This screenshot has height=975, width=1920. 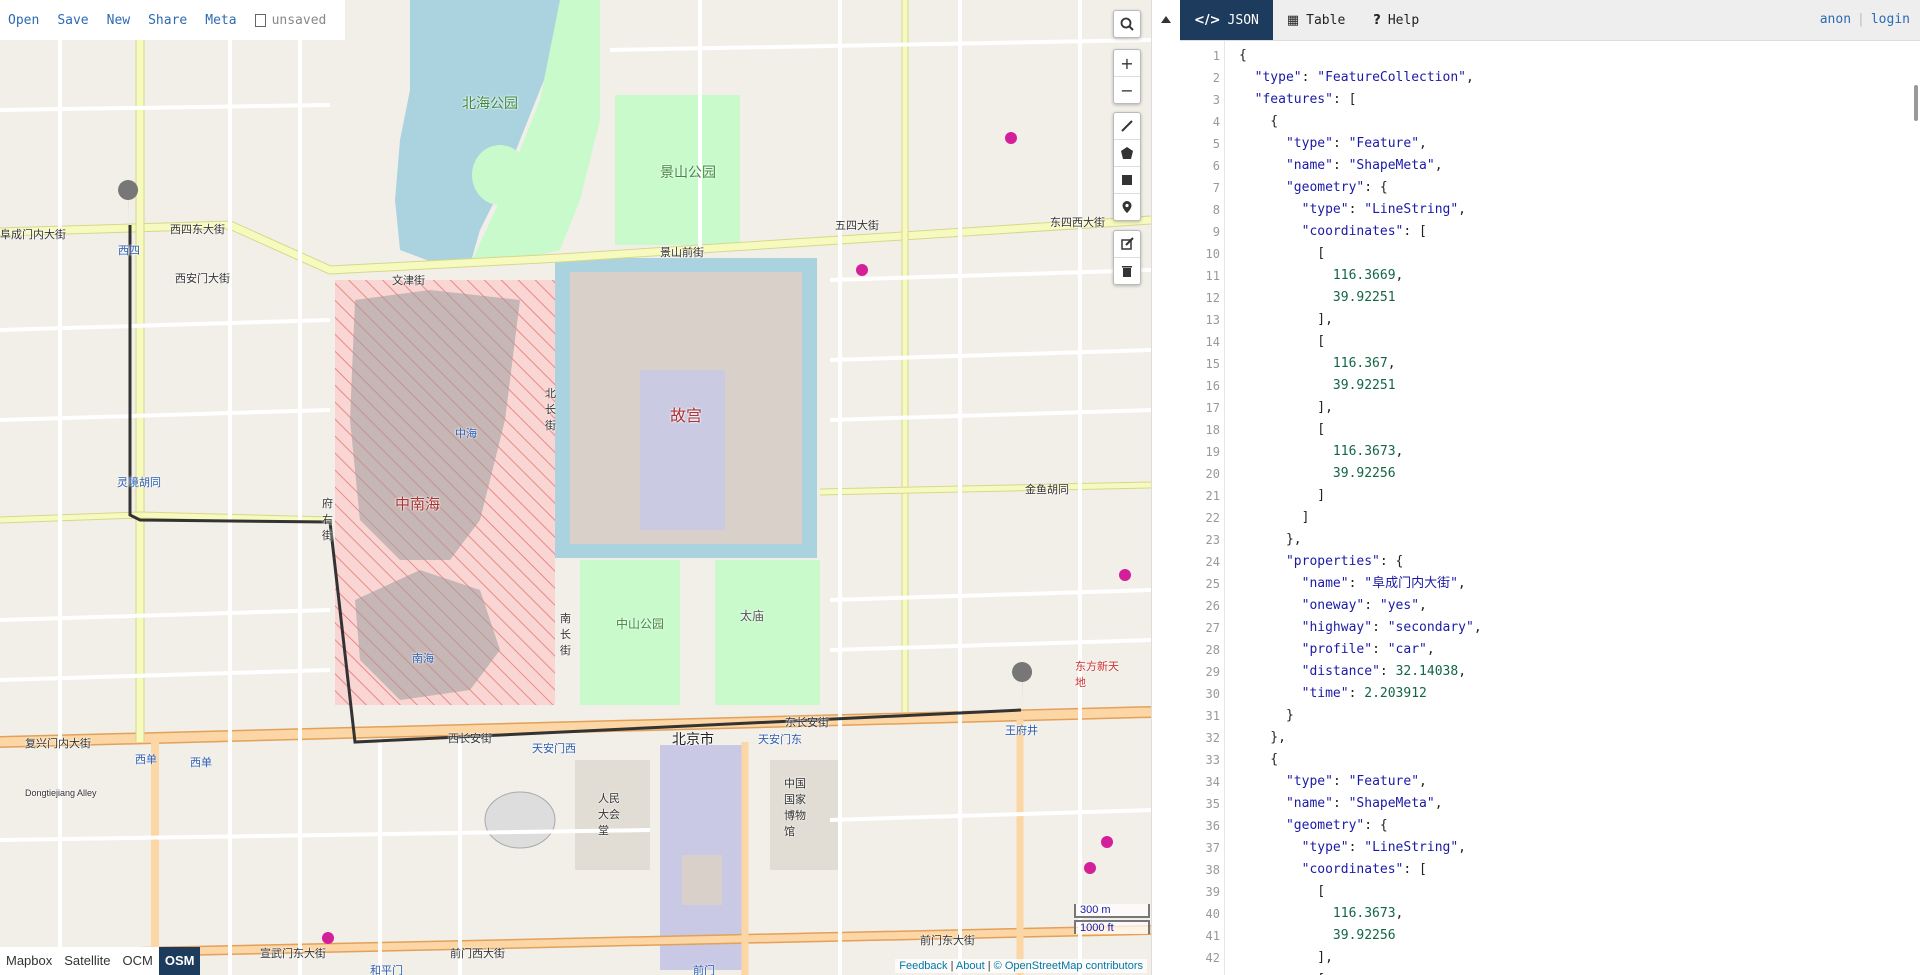 What do you see at coordinates (1127, 63) in the screenshot?
I see `zoom-in-button: +` at bounding box center [1127, 63].